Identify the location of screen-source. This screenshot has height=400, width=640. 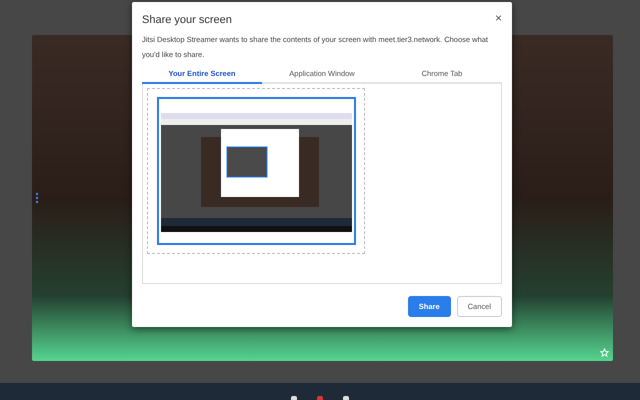
(256, 171).